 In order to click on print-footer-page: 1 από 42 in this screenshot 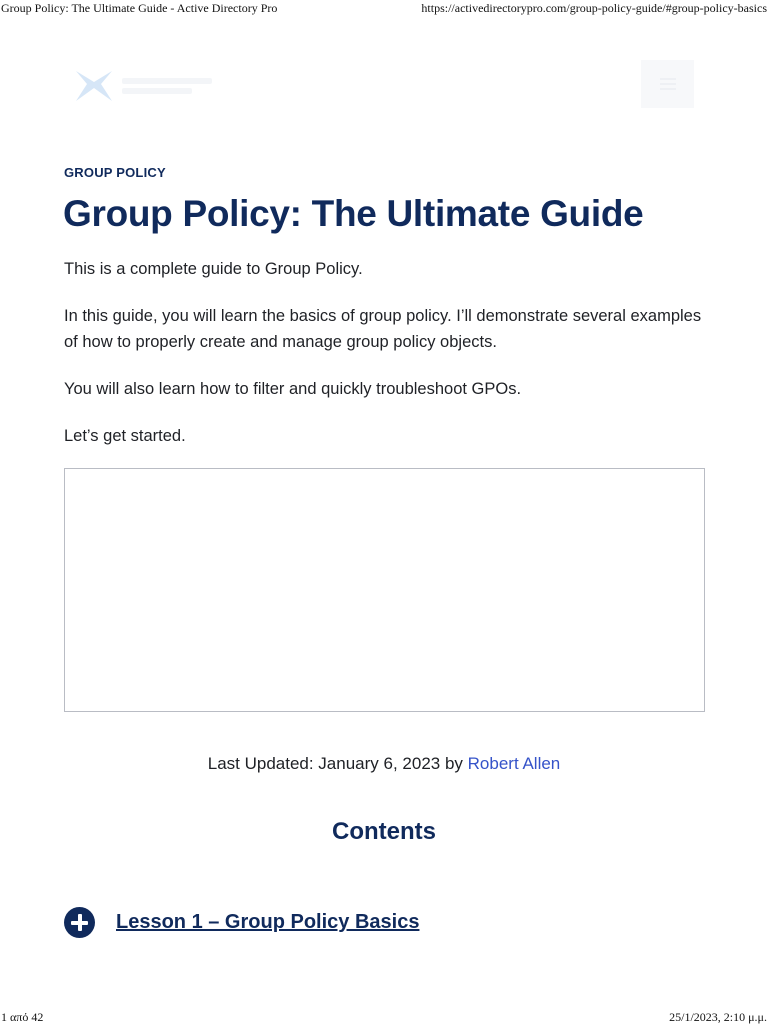, I will do `click(22, 1017)`.